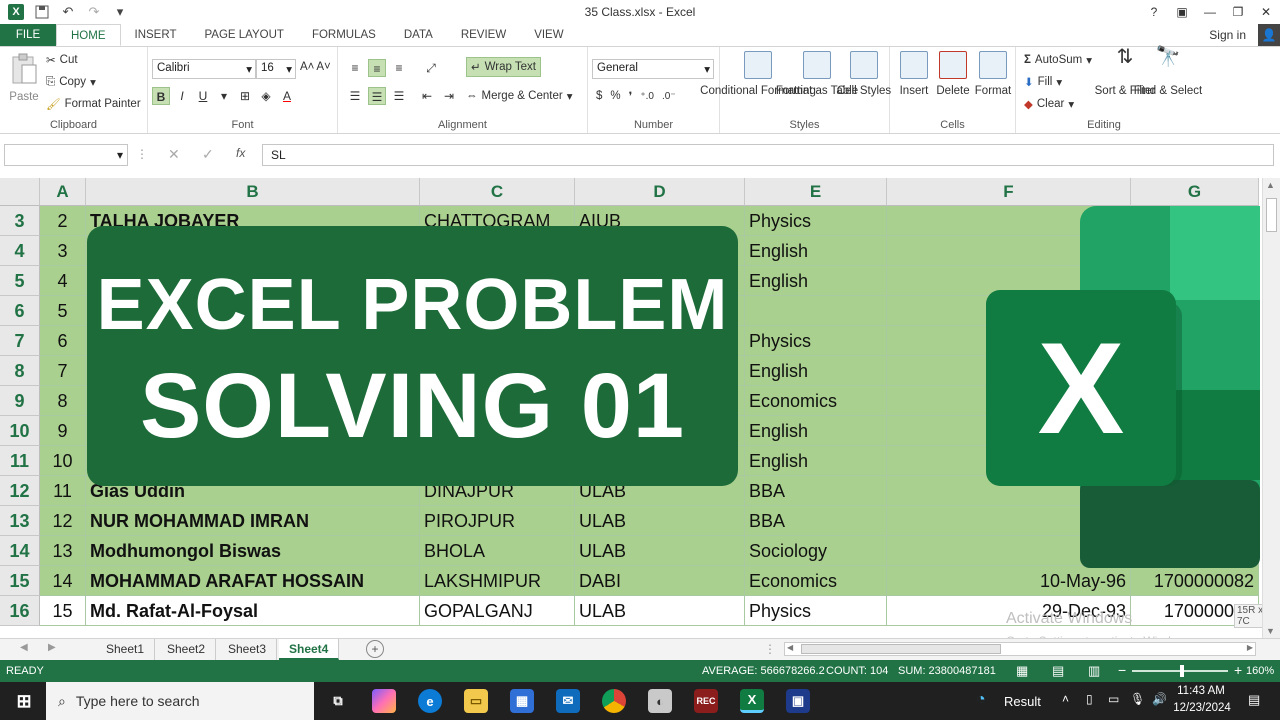 The image size is (1280, 720). What do you see at coordinates (399, 96) in the screenshot?
I see `align-right-icon: ☰` at bounding box center [399, 96].